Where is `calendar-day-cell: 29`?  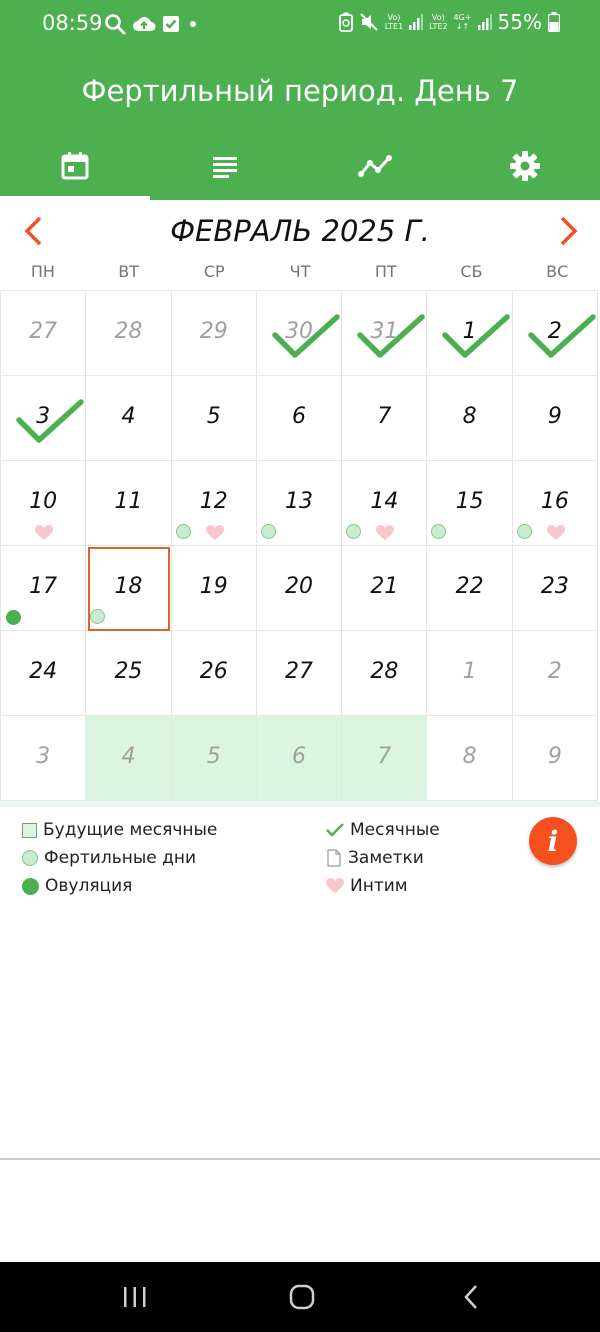
calendar-day-cell: 29 is located at coordinates (214, 333).